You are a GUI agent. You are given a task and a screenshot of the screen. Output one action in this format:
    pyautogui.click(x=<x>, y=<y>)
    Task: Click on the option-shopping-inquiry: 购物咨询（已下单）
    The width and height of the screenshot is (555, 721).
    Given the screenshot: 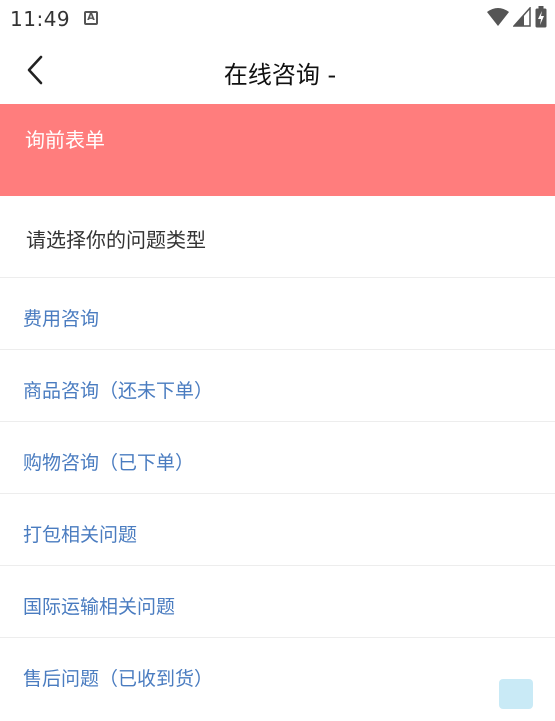 What is the action you would take?
    pyautogui.click(x=277, y=458)
    